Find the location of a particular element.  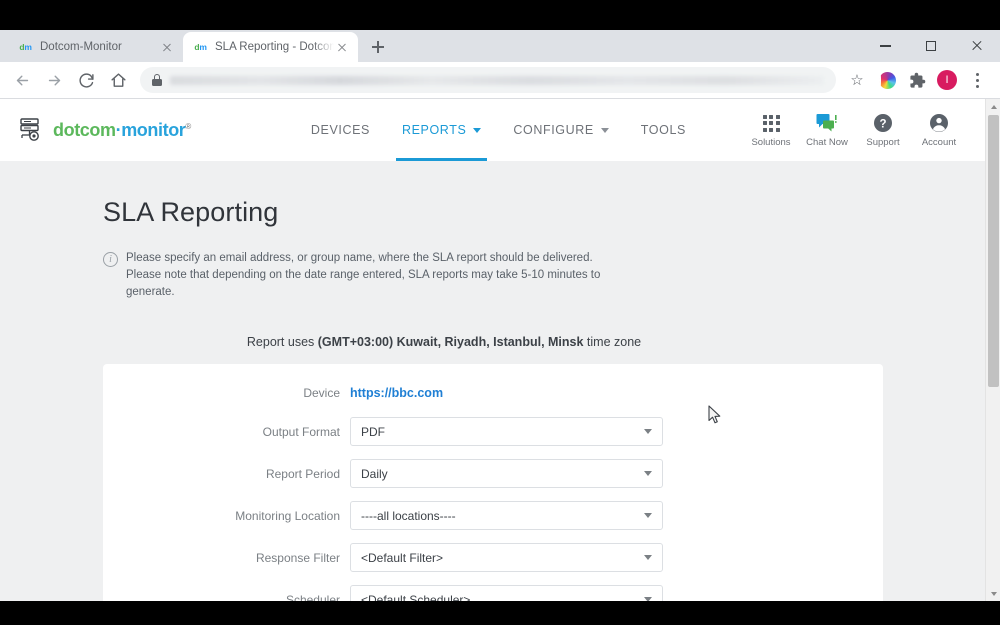

form-row-response-filter: Response Filter <Default Filter> is located at coordinates (493, 557).